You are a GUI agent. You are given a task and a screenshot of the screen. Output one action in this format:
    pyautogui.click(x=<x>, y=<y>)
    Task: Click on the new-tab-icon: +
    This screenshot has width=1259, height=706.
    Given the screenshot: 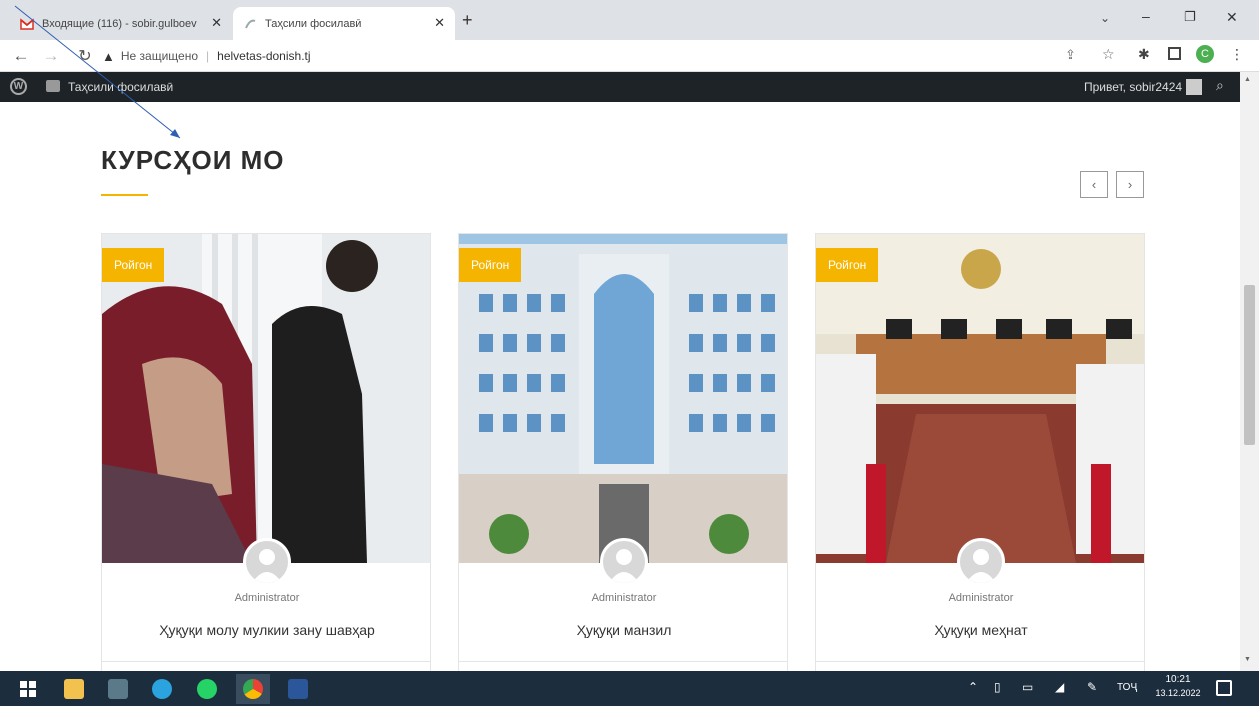 What is the action you would take?
    pyautogui.click(x=467, y=20)
    